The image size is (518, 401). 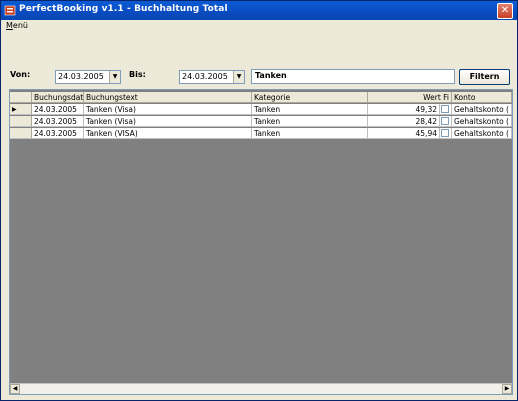 What do you see at coordinates (410, 97) in the screenshot?
I see `column-header-value: Wert Fi` at bounding box center [410, 97].